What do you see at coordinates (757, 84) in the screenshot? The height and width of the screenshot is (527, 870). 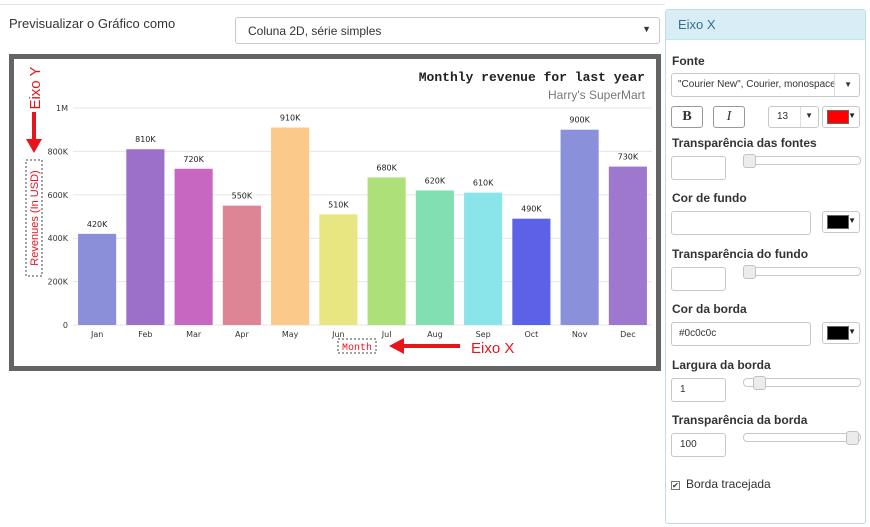 I see `font-family-value: "Courier New", Courier, monospace` at bounding box center [757, 84].